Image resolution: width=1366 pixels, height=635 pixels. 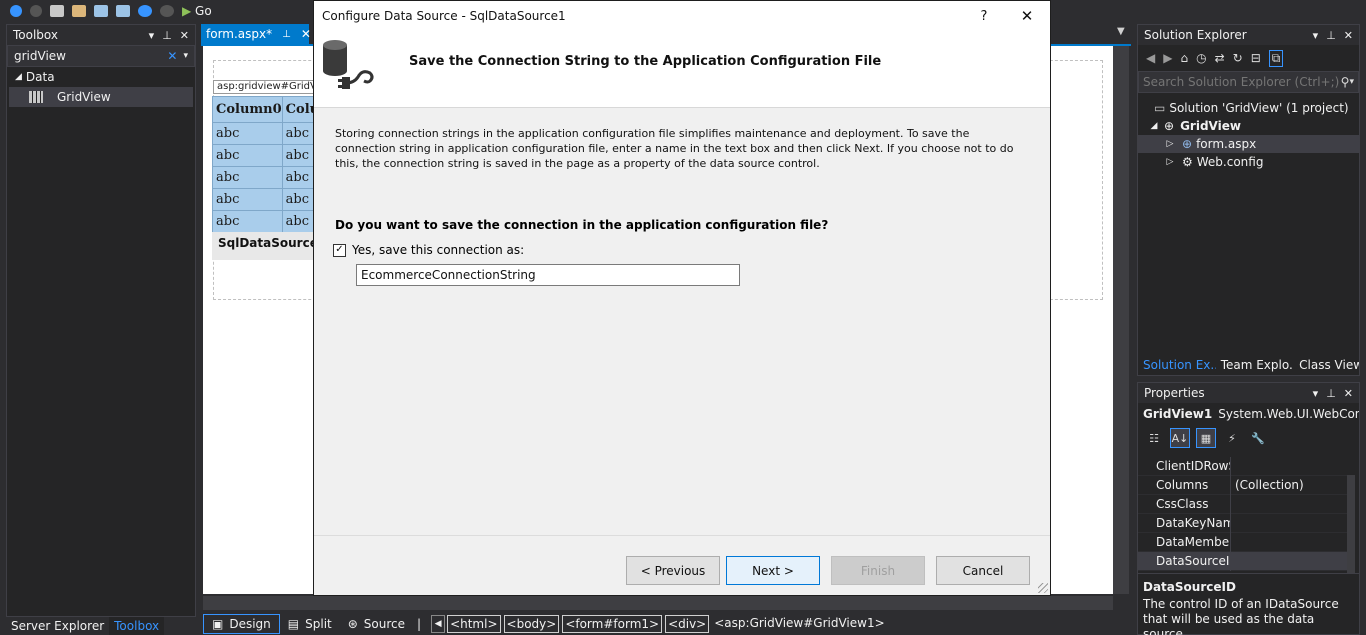 I want to click on finish-button: Finish, so click(x=878, y=570).